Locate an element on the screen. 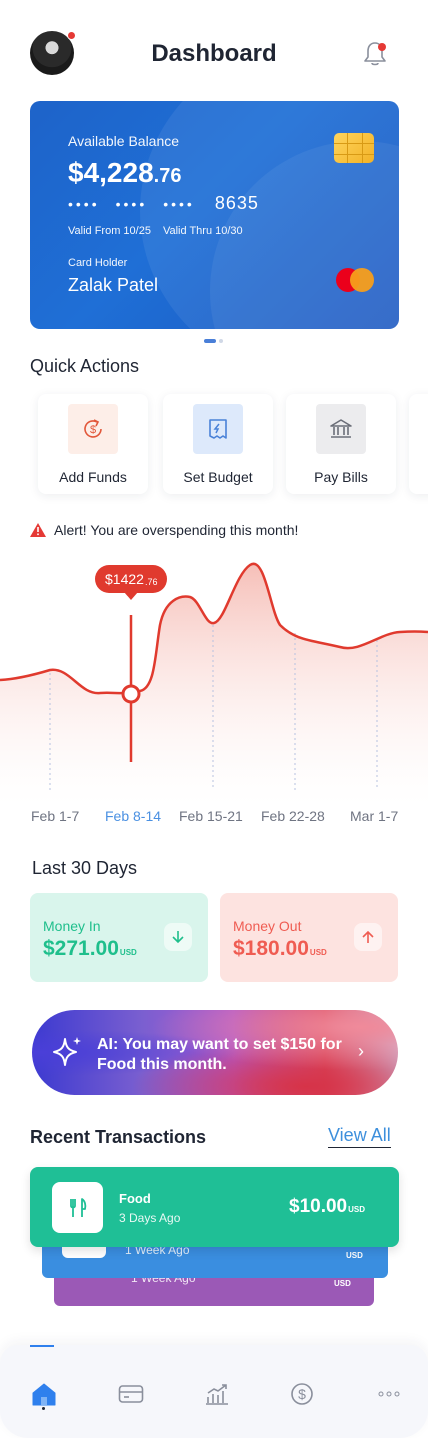 This screenshot has height=1438, width=428. card-holder-label: Card Holder is located at coordinates (98, 263).